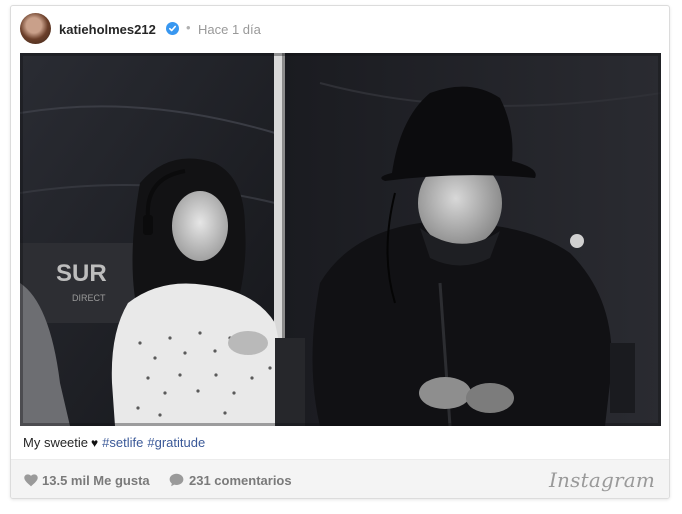  I want to click on post-header: katieholmes212 • Hace 1 día, so click(340, 29).